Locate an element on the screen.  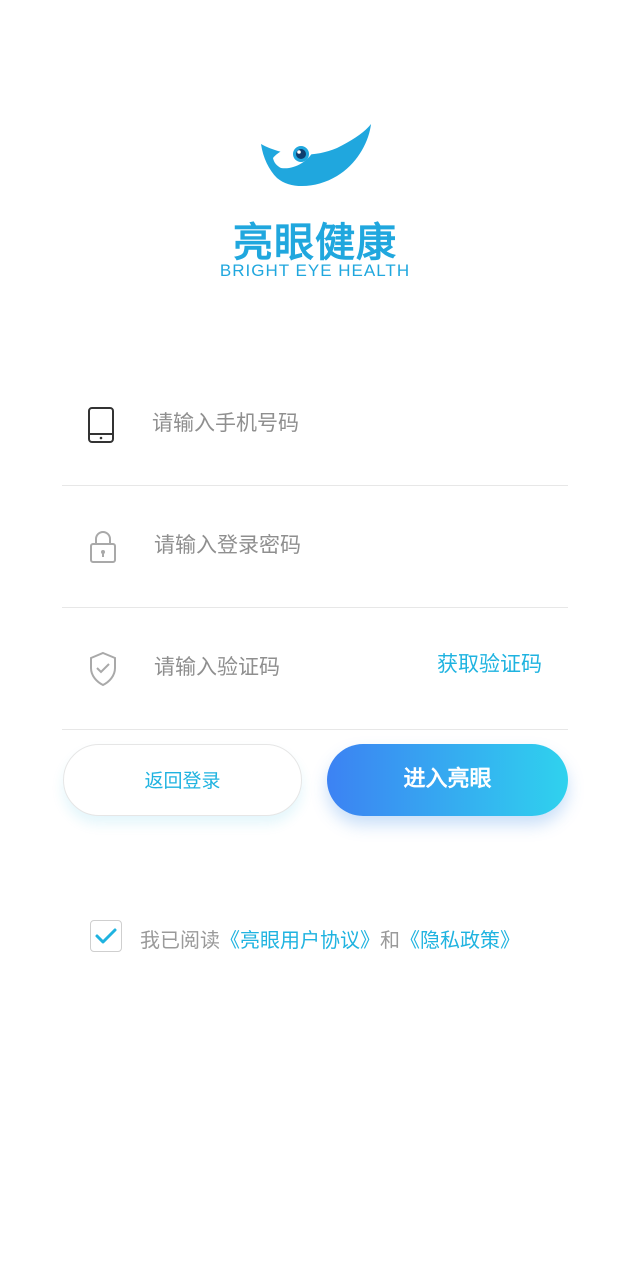
shield-check-icon is located at coordinates (103, 669).